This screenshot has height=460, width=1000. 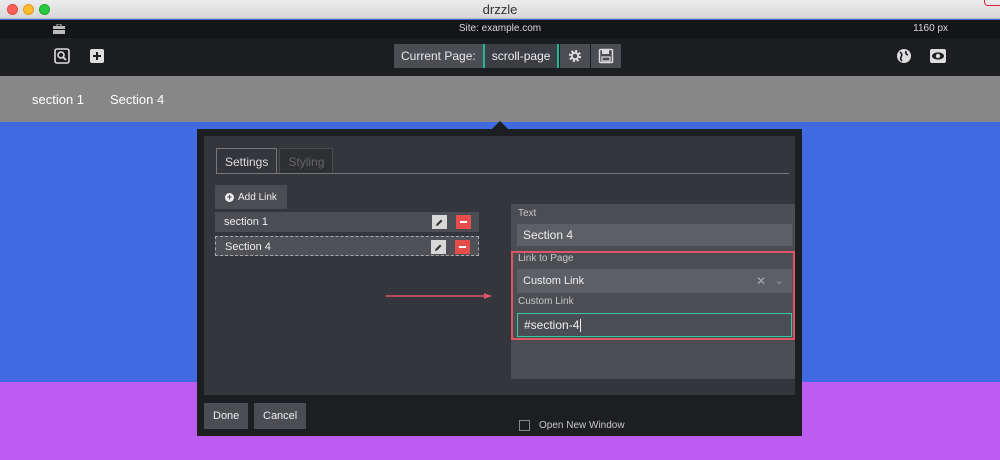 What do you see at coordinates (257, 197) in the screenshot?
I see `add-link-label: Add Link` at bounding box center [257, 197].